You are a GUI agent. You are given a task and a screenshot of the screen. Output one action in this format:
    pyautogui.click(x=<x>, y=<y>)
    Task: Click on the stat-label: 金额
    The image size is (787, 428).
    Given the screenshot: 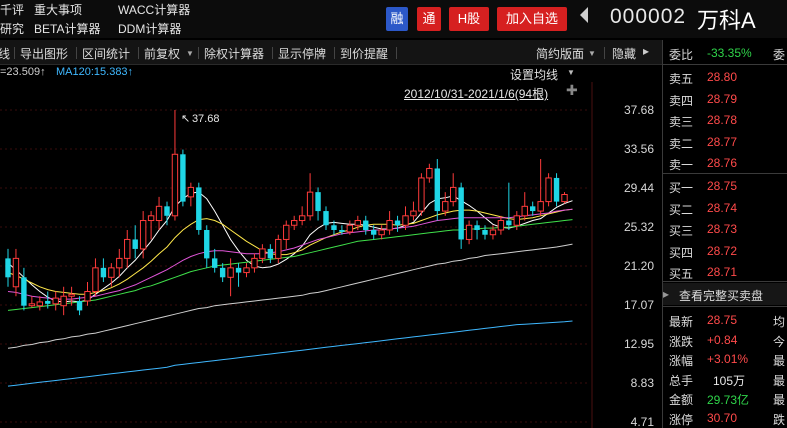 What is the action you would take?
    pyautogui.click(x=681, y=400)
    